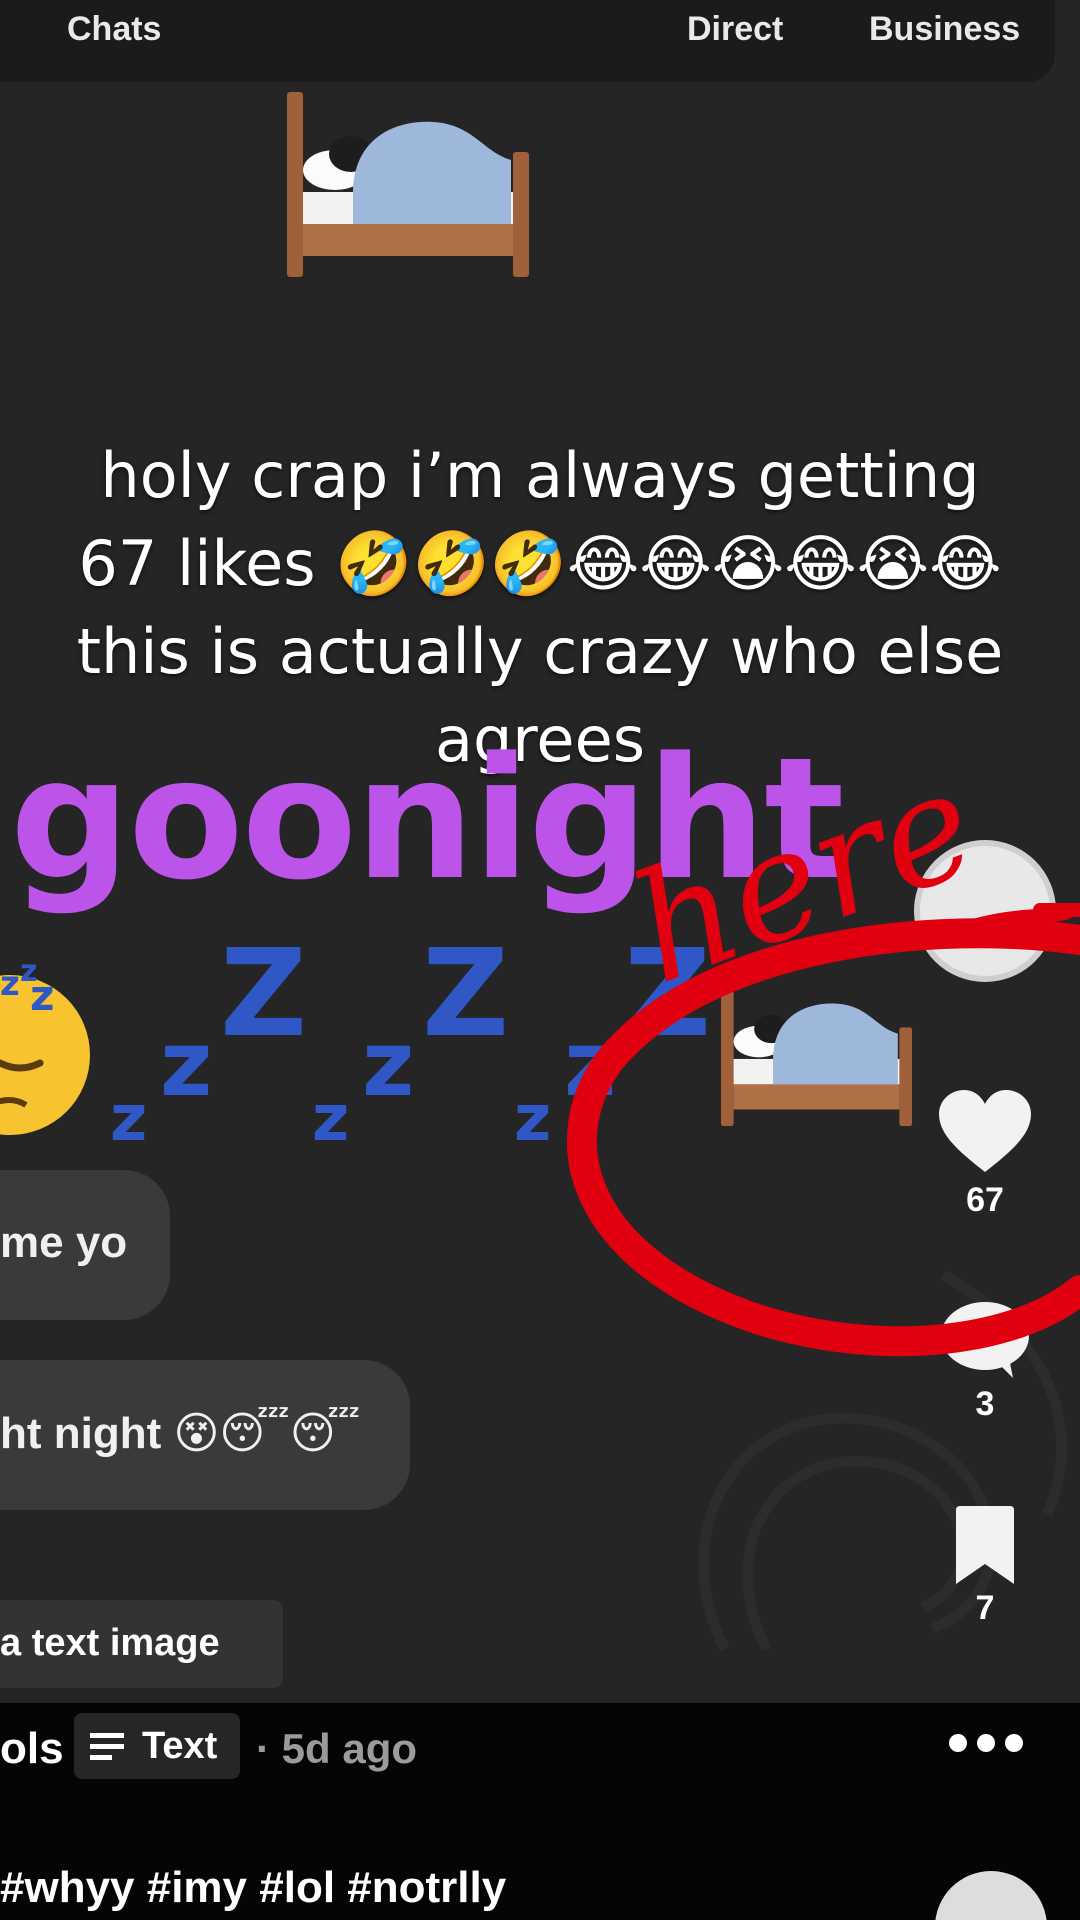  What do you see at coordinates (253, 1888) in the screenshot?
I see `post-hashtags: #whyy #imy #lol #notrlly` at bounding box center [253, 1888].